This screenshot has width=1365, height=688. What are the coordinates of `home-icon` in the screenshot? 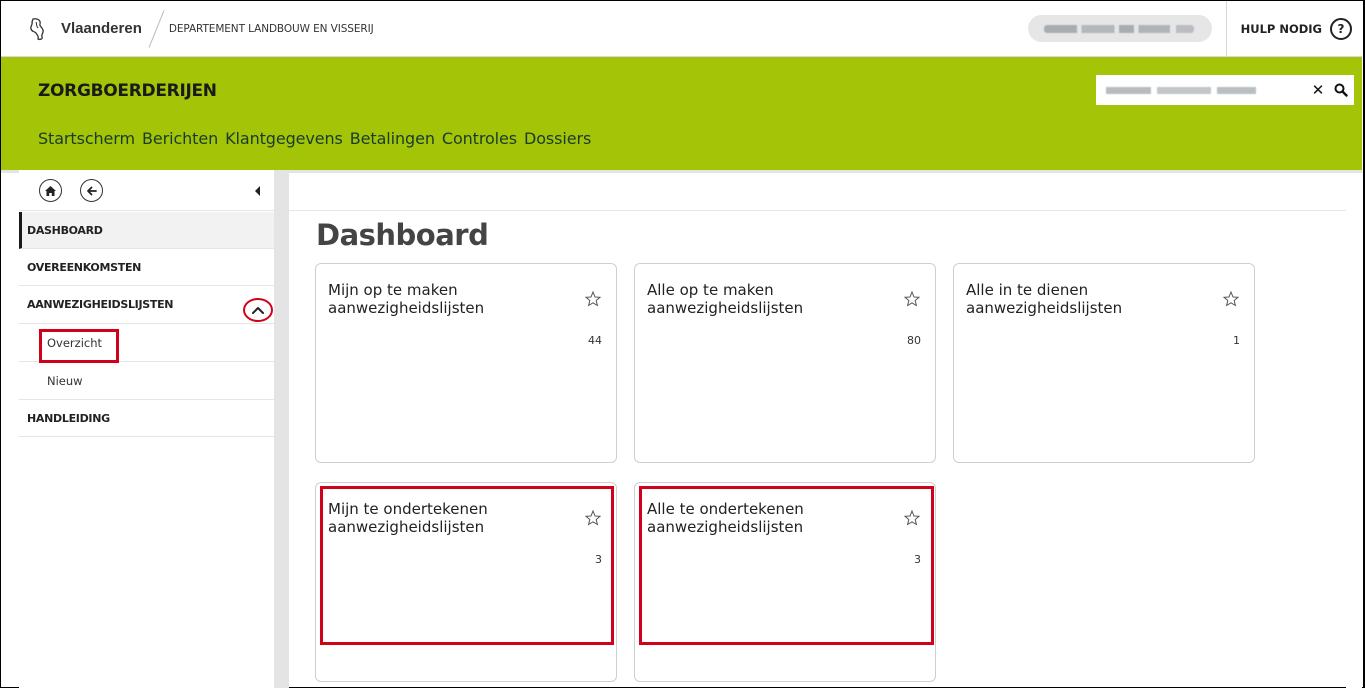 It's located at (50, 190).